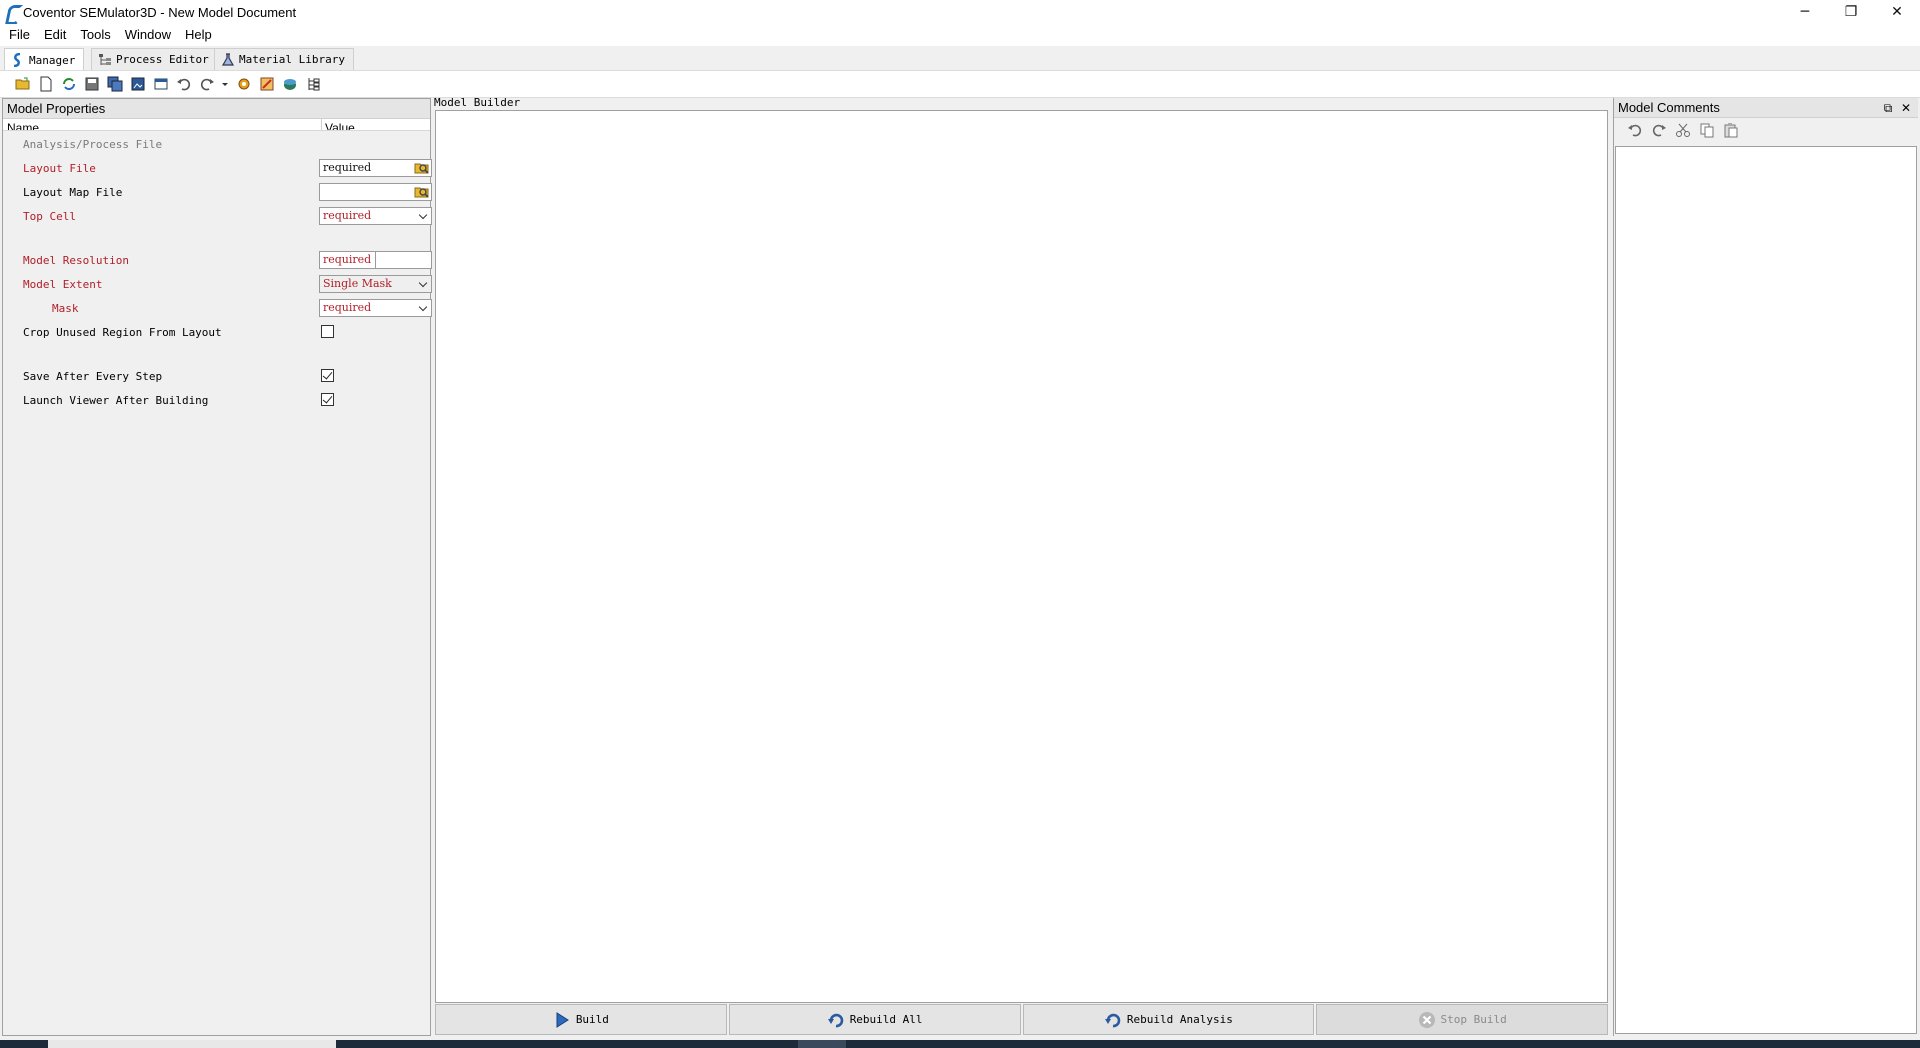  I want to click on comments-toolbar, so click(1766, 130).